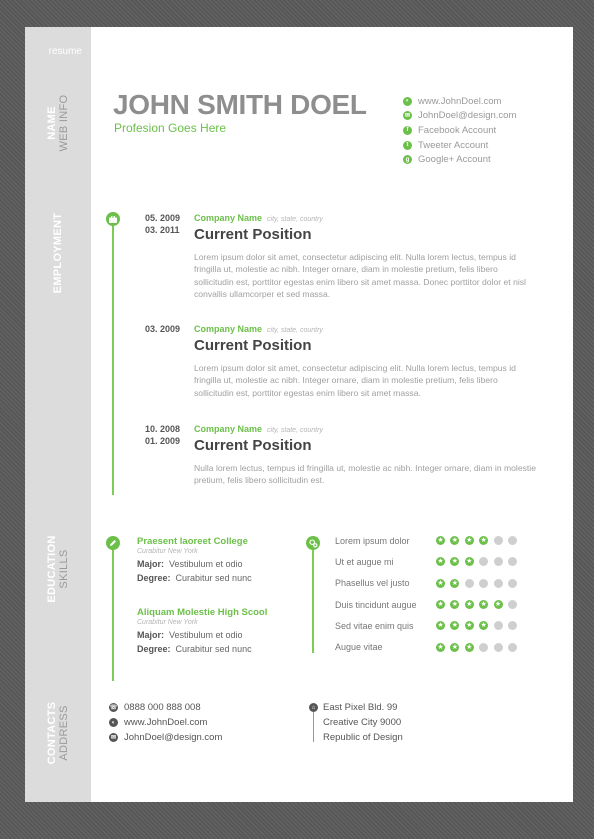 This screenshot has width=594, height=839. What do you see at coordinates (313, 727) in the screenshot?
I see `address-line-divider` at bounding box center [313, 727].